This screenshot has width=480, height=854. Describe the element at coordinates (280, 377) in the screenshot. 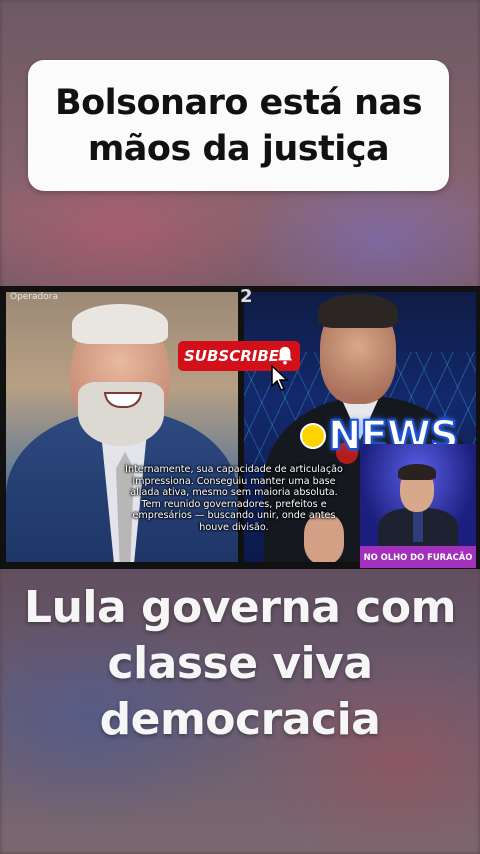

I see `cursor-icon` at that location.